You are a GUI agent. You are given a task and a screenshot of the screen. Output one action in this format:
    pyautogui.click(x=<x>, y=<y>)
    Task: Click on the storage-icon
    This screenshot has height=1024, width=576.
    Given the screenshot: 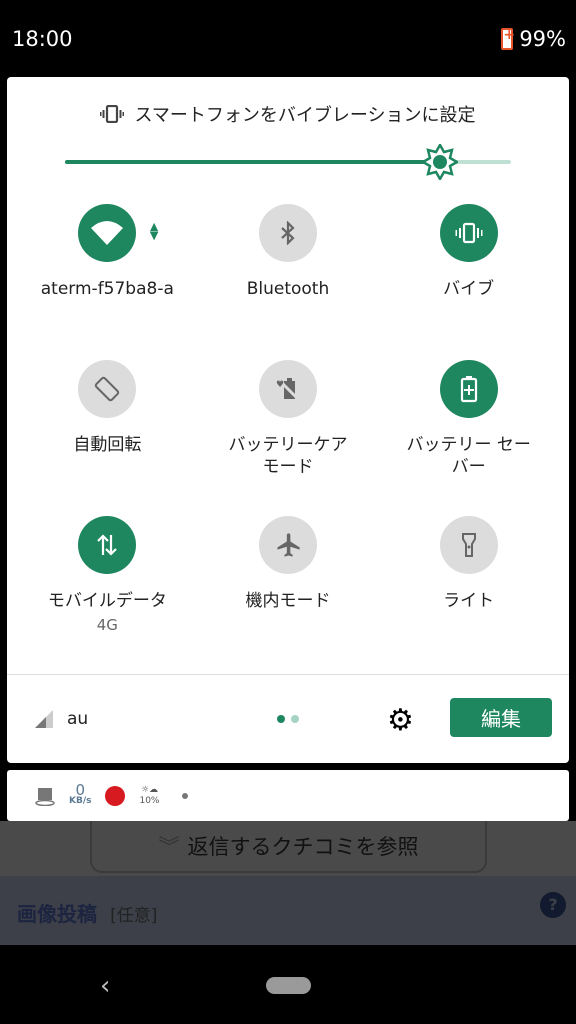 What is the action you would take?
    pyautogui.click(x=45, y=796)
    